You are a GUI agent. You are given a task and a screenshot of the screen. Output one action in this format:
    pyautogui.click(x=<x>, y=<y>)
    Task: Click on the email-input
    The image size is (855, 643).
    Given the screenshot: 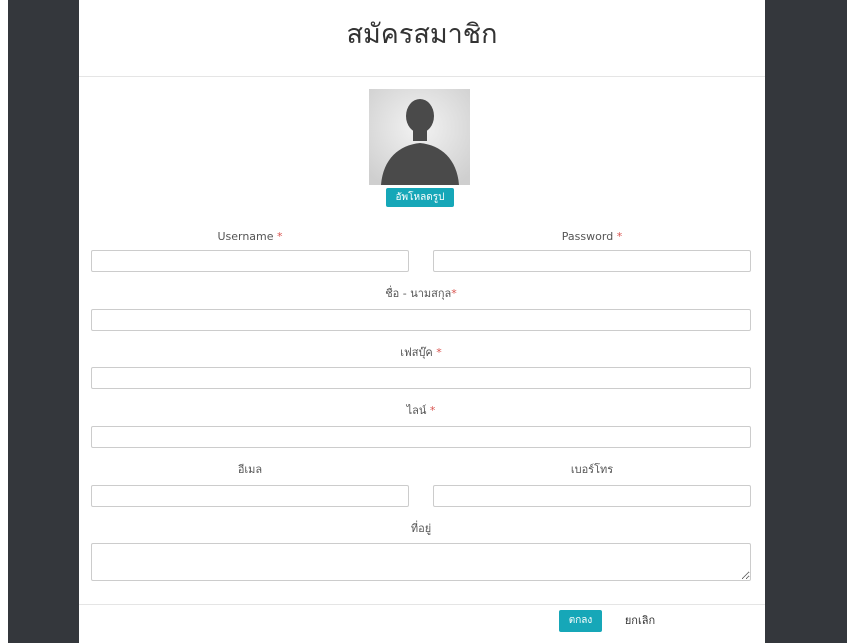 What is the action you would take?
    pyautogui.click(x=250, y=496)
    